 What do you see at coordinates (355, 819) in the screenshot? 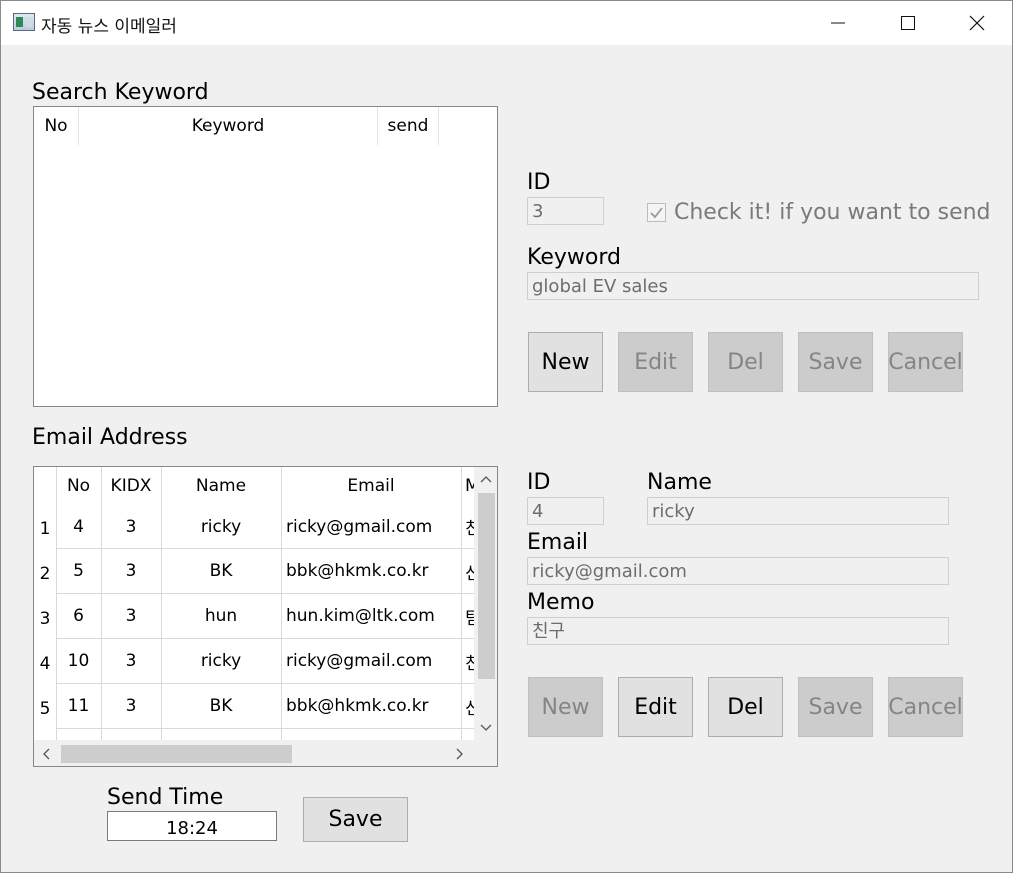
I see `send-time-save-button: Save` at bounding box center [355, 819].